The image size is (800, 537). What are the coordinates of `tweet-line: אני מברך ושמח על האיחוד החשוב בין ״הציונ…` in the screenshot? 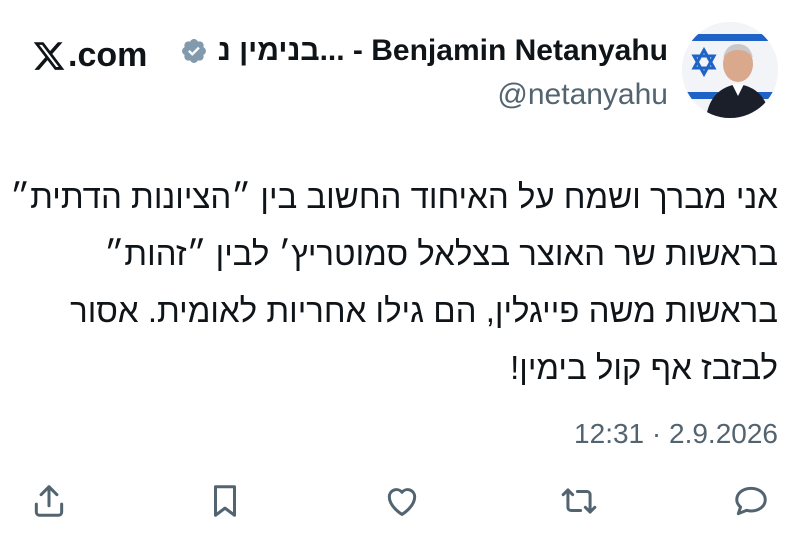 It's located at (394, 196).